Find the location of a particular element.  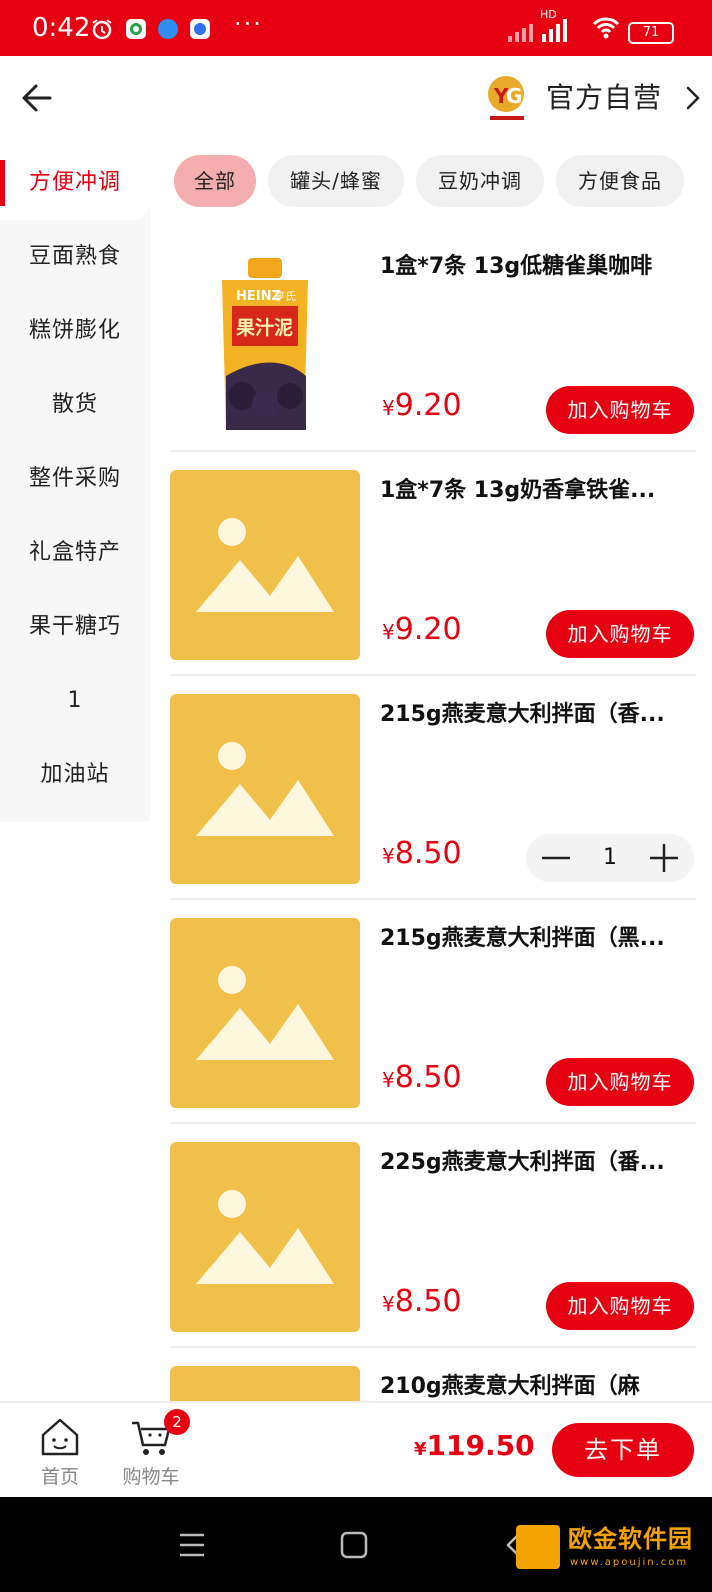

shop-logo: YG is located at coordinates (507, 99).